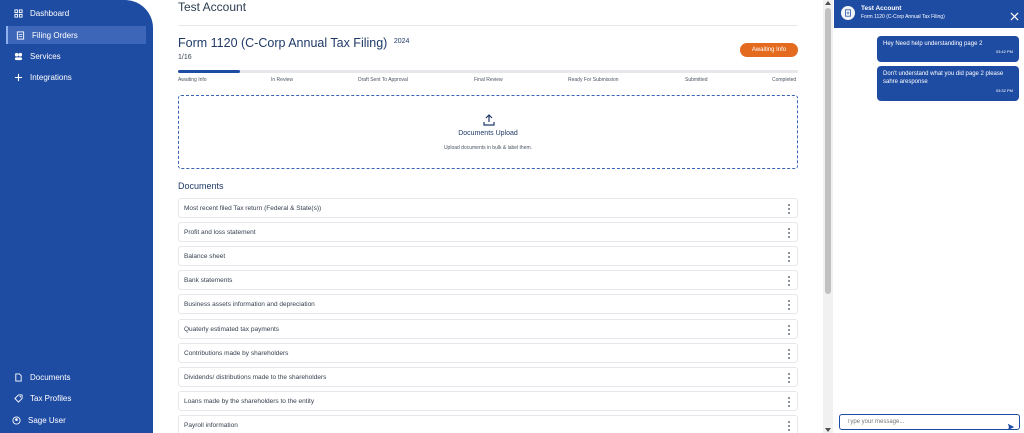 Image resolution: width=1024 pixels, height=433 pixels. I want to click on sidebar-item-label: Filing Orders, so click(55, 35).